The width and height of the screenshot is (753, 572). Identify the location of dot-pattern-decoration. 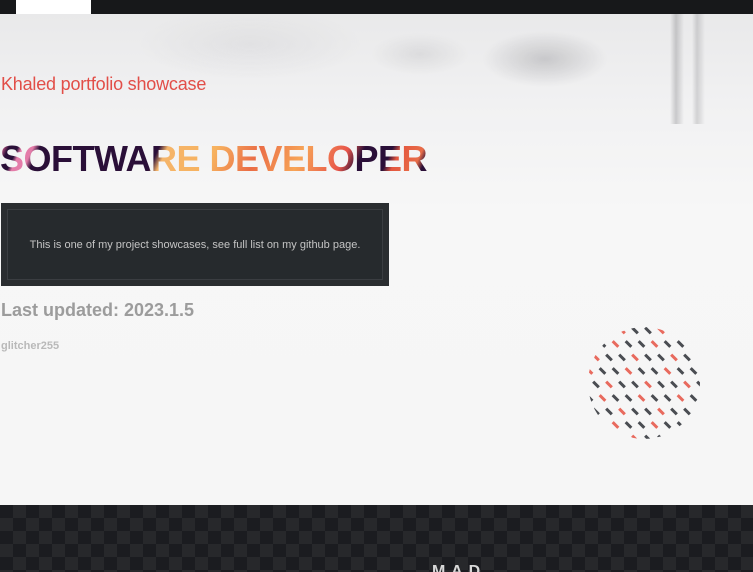
(644, 383).